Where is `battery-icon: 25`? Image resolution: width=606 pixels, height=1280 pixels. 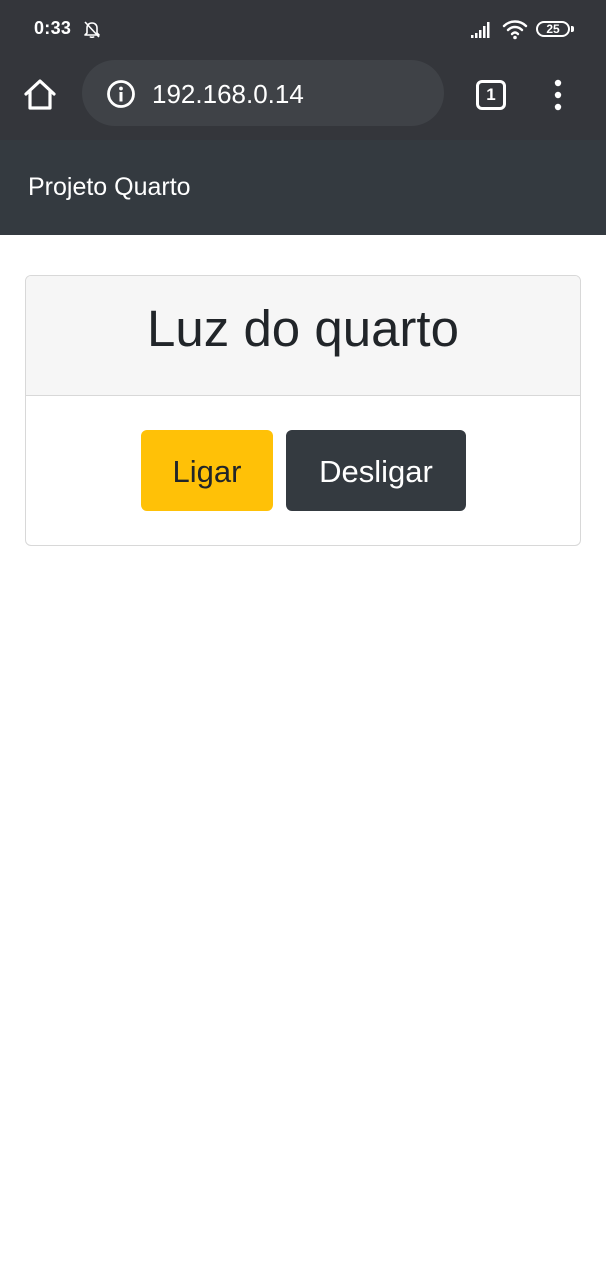 battery-icon: 25 is located at coordinates (553, 29).